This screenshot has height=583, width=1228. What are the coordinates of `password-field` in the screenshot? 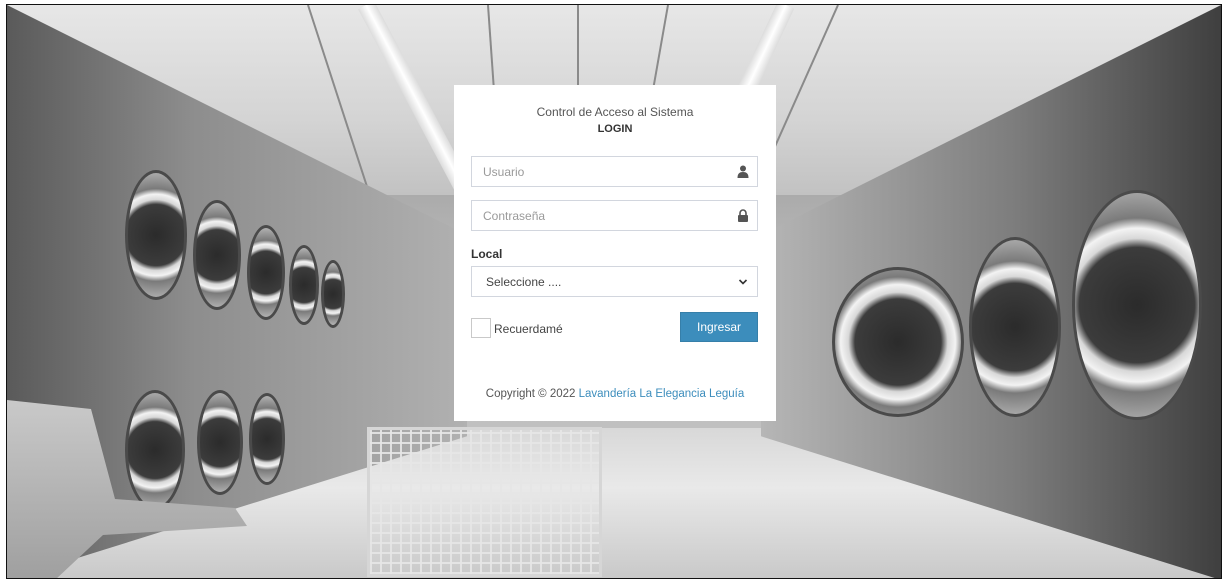 It's located at (614, 215).